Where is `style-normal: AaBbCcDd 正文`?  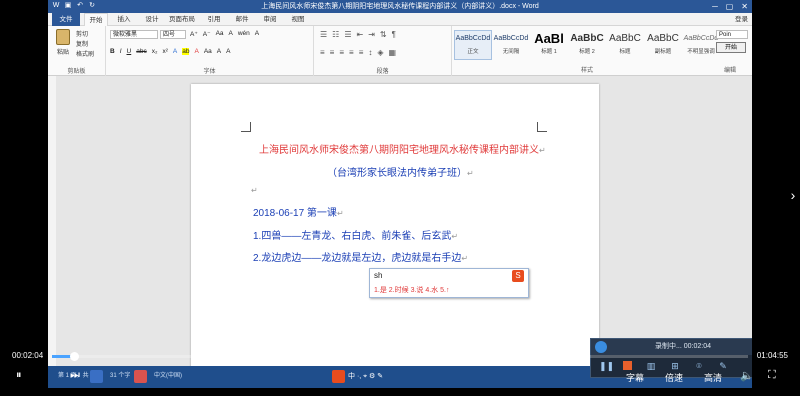 style-normal: AaBbCcDd 正文 is located at coordinates (473, 45).